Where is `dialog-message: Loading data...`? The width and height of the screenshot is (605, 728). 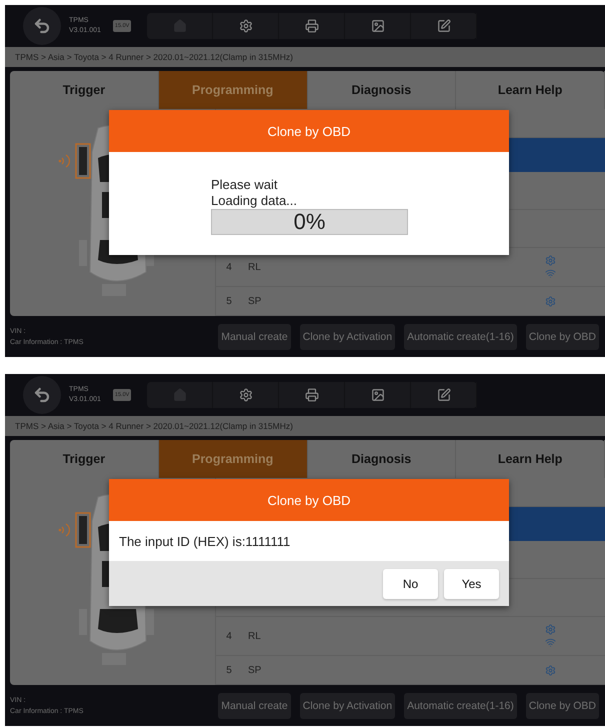 dialog-message: Loading data... is located at coordinates (254, 201).